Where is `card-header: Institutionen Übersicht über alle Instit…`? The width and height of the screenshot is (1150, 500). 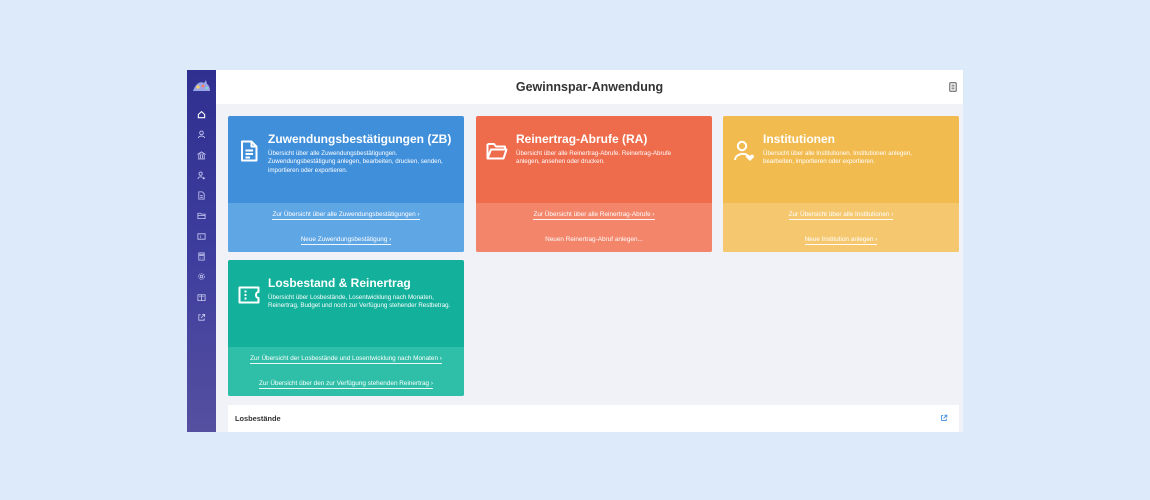 card-header: Institutionen Übersicht über alle Instit… is located at coordinates (841, 159).